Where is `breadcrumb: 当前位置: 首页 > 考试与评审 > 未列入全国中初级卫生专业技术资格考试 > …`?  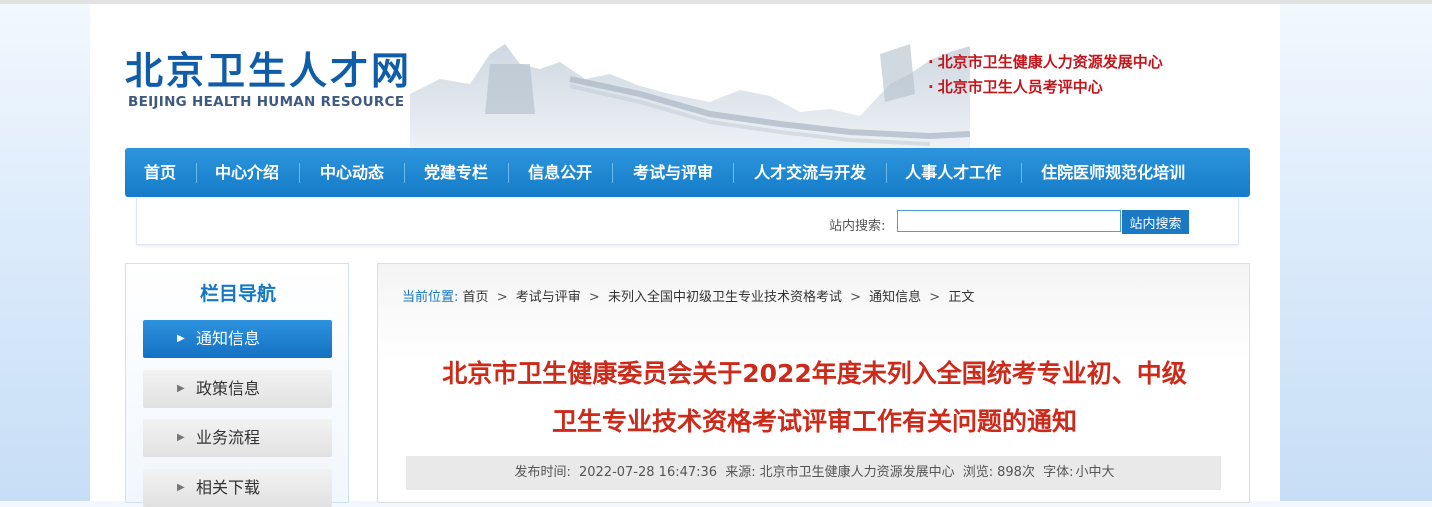 breadcrumb: 当前位置: 首页 > 考试与评审 > 未列入全国中初级卫生专业技术资格考试 > … is located at coordinates (688, 295).